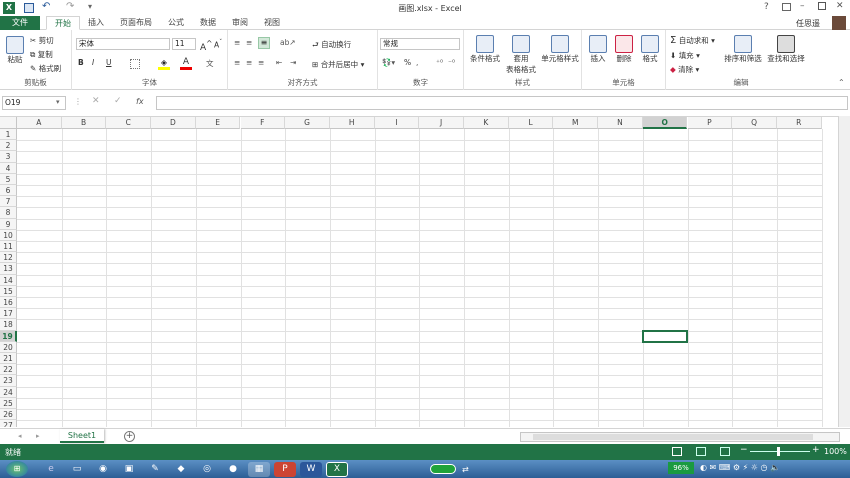 The width and height of the screenshot is (850, 478). I want to click on format-cells-button: 格式, so click(650, 49).